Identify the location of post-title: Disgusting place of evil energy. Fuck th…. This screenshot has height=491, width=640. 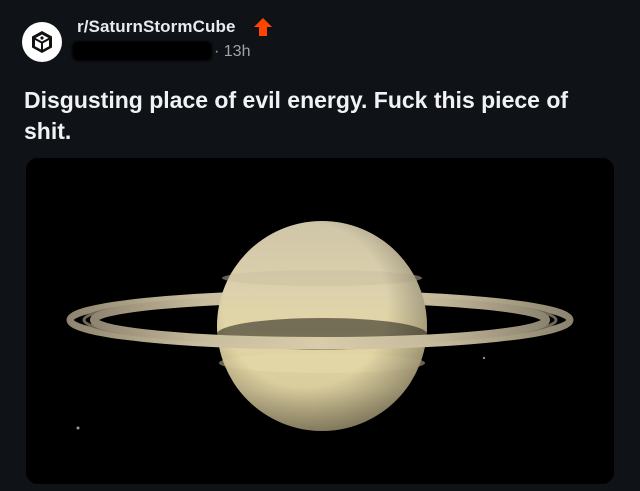
(319, 116).